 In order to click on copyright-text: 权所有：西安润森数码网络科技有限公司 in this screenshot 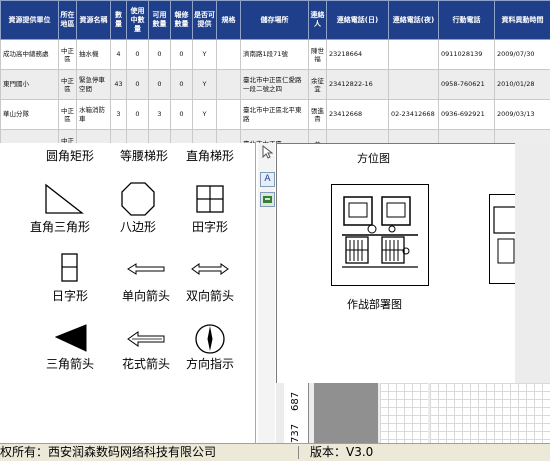, I will do `click(108, 452)`.